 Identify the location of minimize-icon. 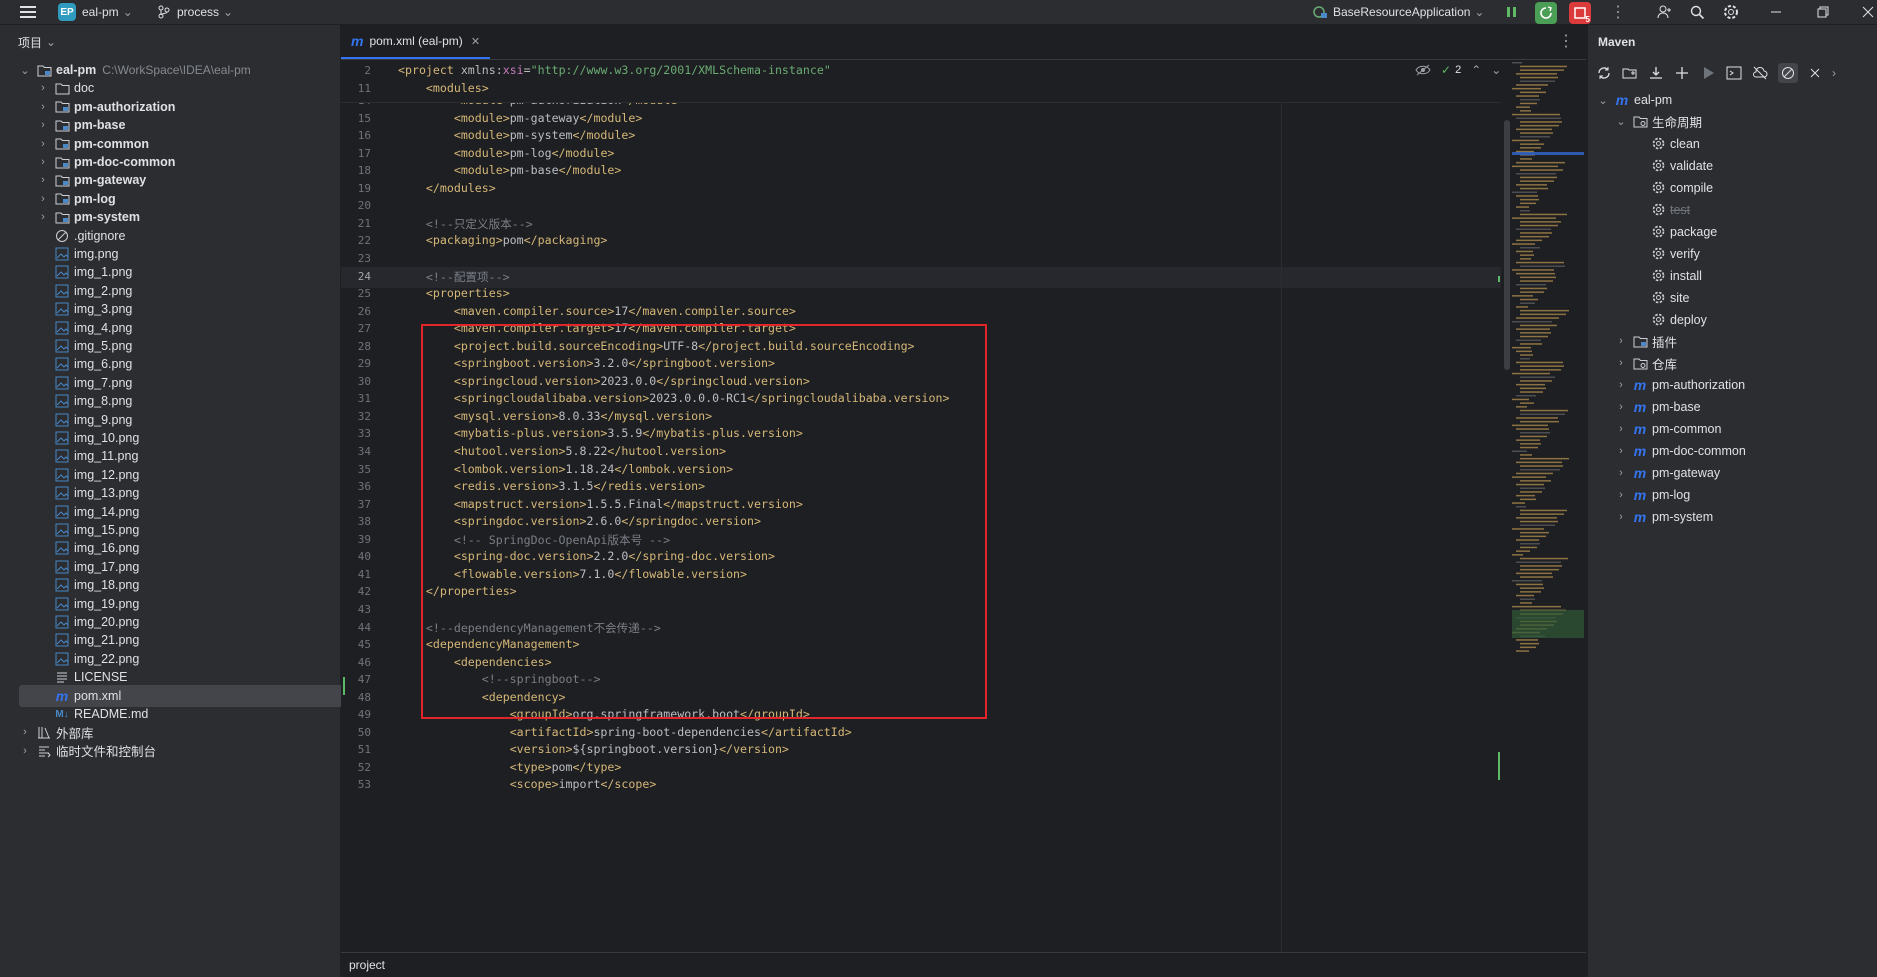
(1776, 12).